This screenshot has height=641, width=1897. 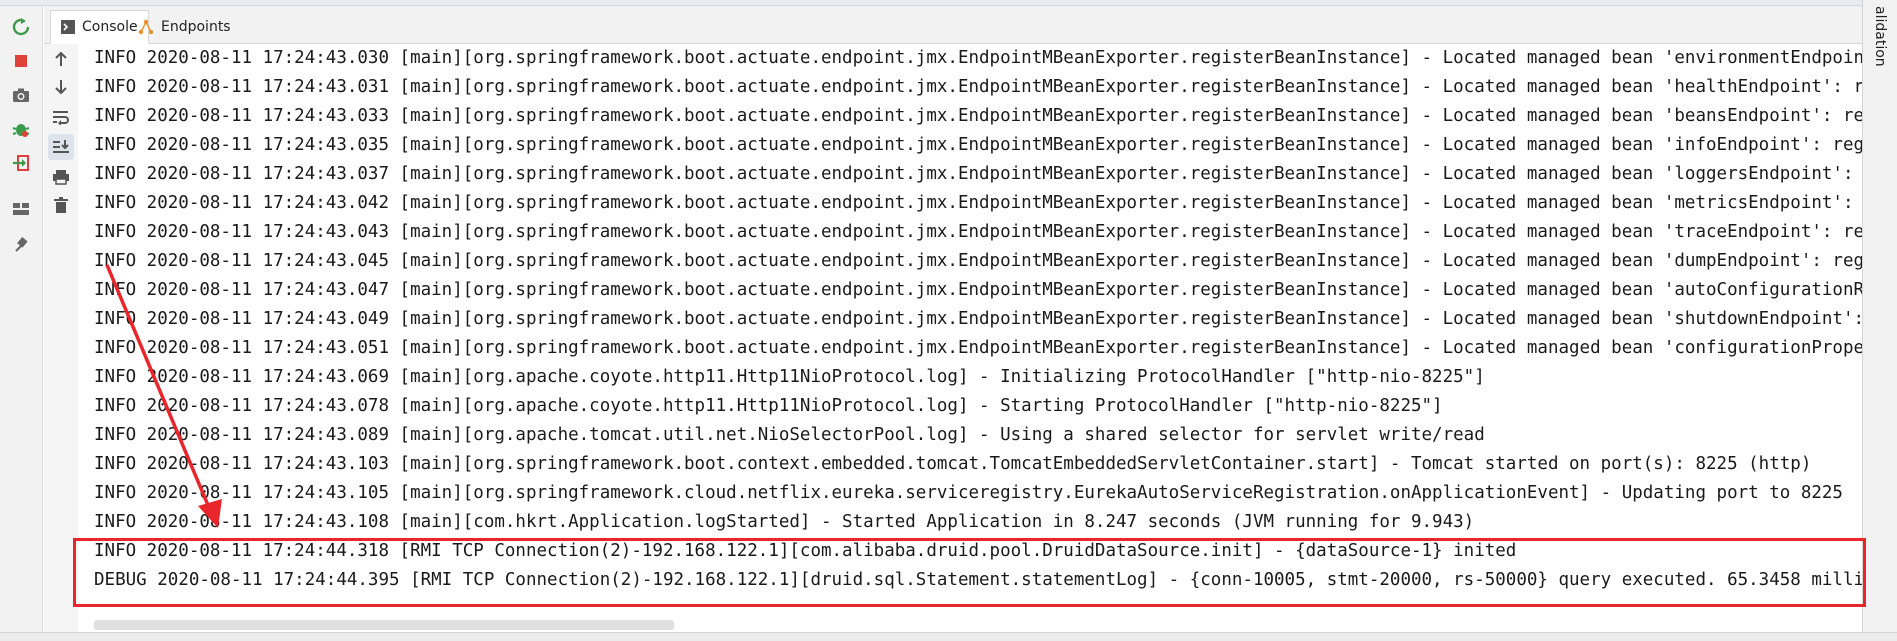 I want to click on scroll-to-end-icon, so click(x=61, y=146).